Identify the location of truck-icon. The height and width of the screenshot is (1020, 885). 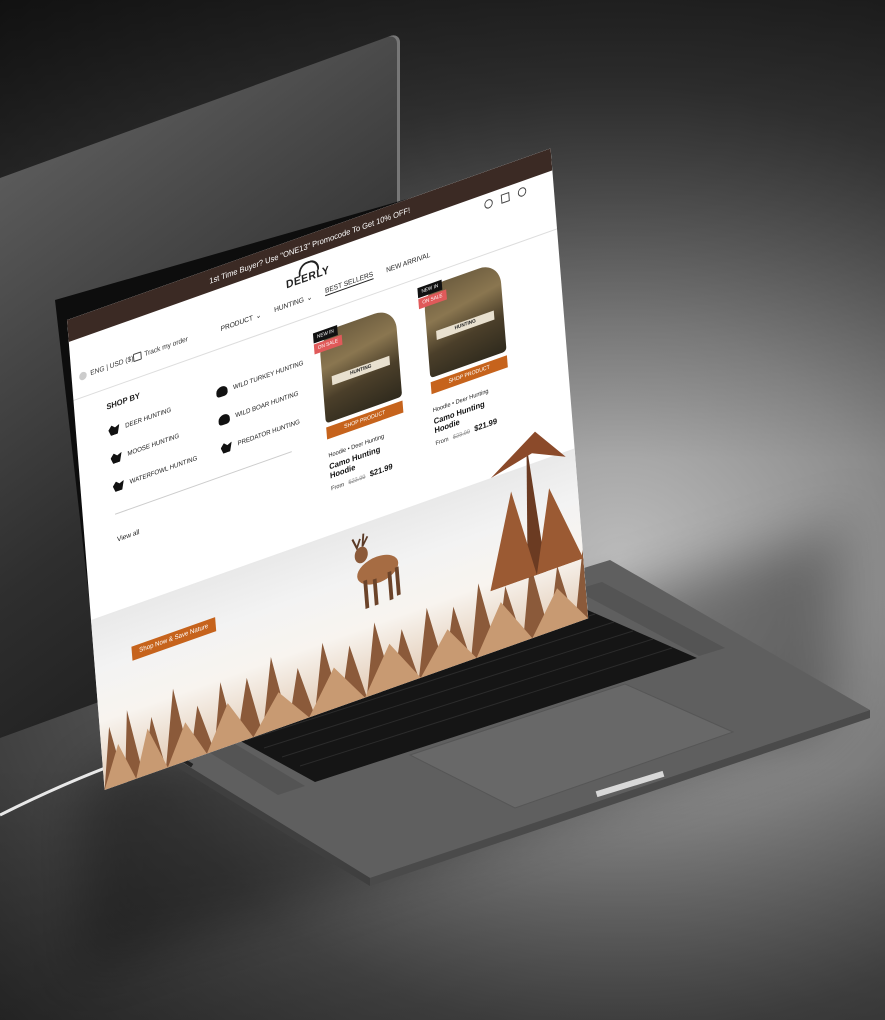
(137, 357).